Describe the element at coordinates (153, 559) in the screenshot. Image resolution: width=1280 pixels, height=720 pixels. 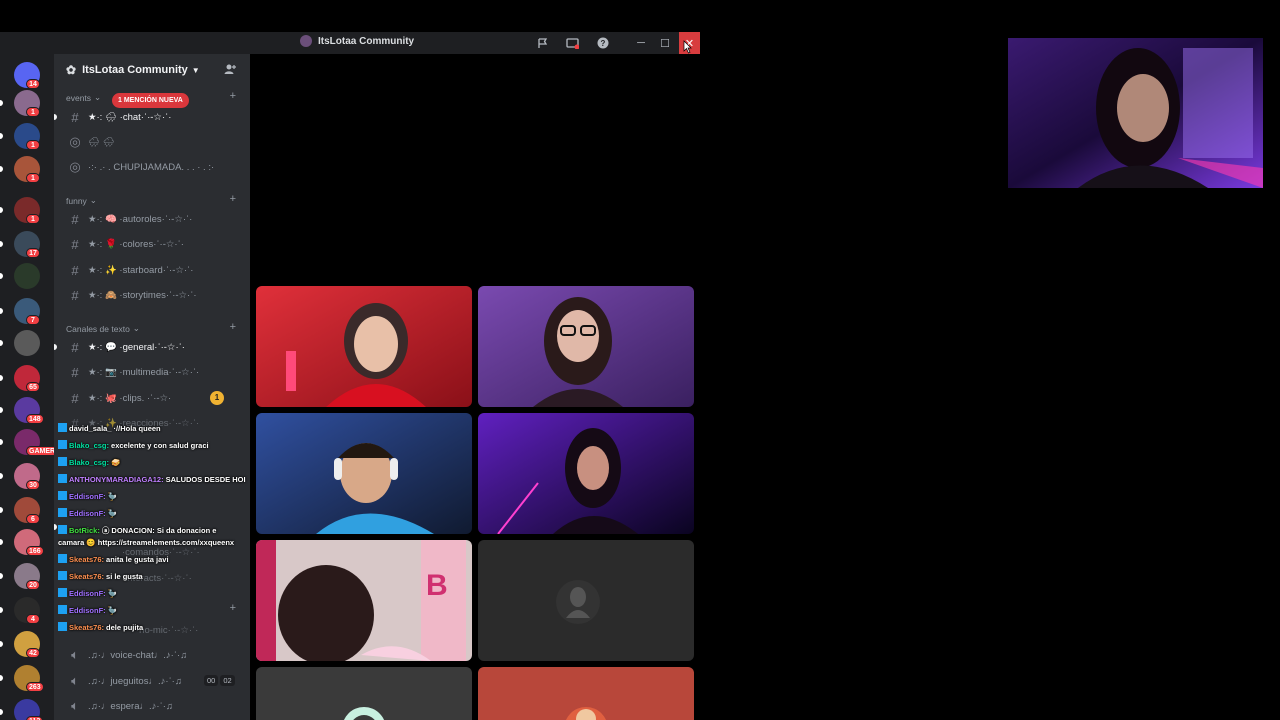
I see `chat-line: Skeats76: anita le gusta javi` at that location.